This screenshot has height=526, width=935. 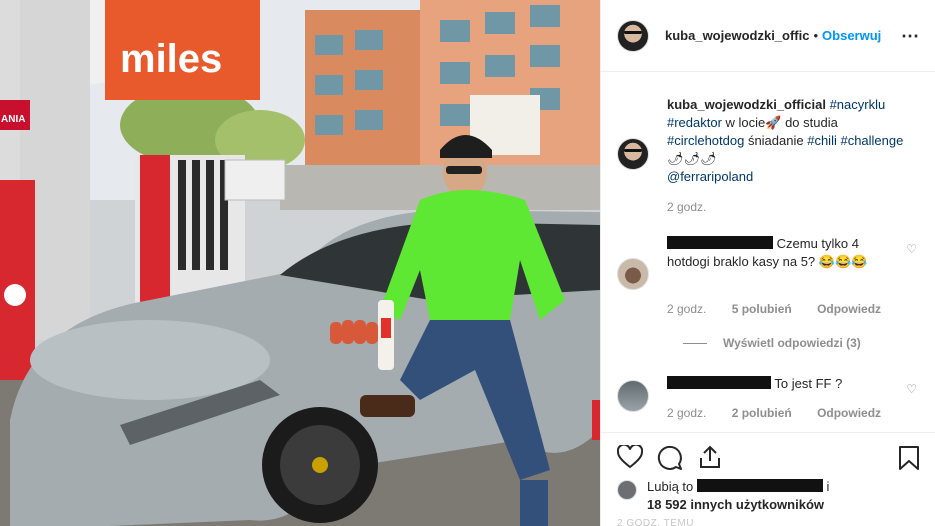 I want to click on post-timestamp: 2 GODZ. TEMU, so click(x=655, y=522).